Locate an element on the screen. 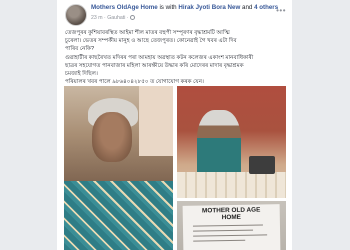  others-link: 4 others is located at coordinates (266, 7).